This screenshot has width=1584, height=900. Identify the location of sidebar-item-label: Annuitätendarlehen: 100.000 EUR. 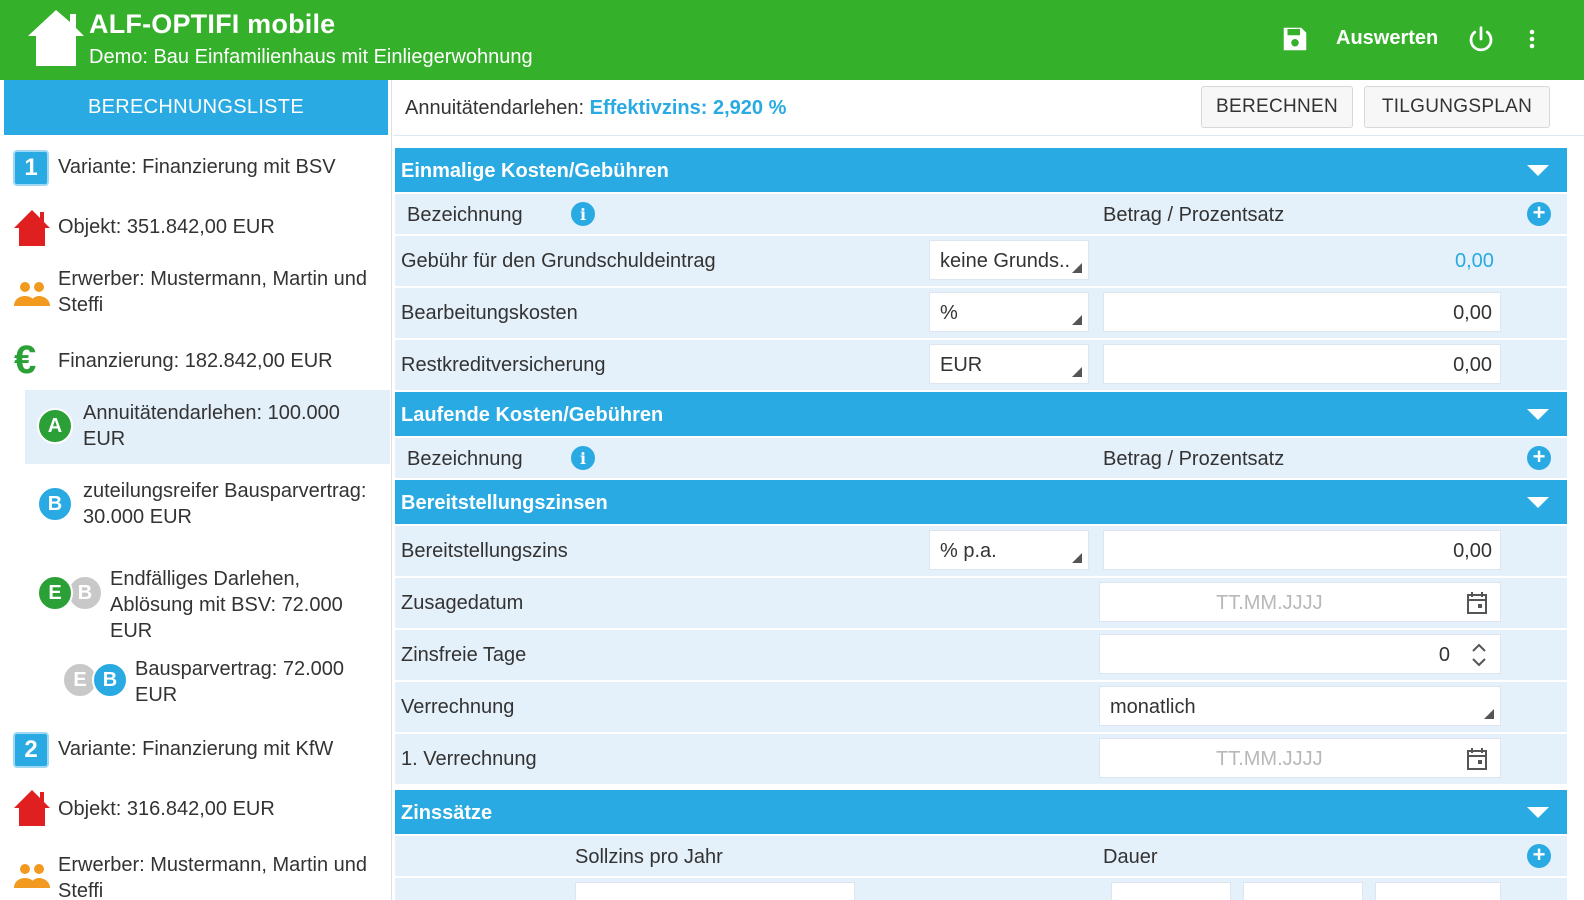
(211, 426).